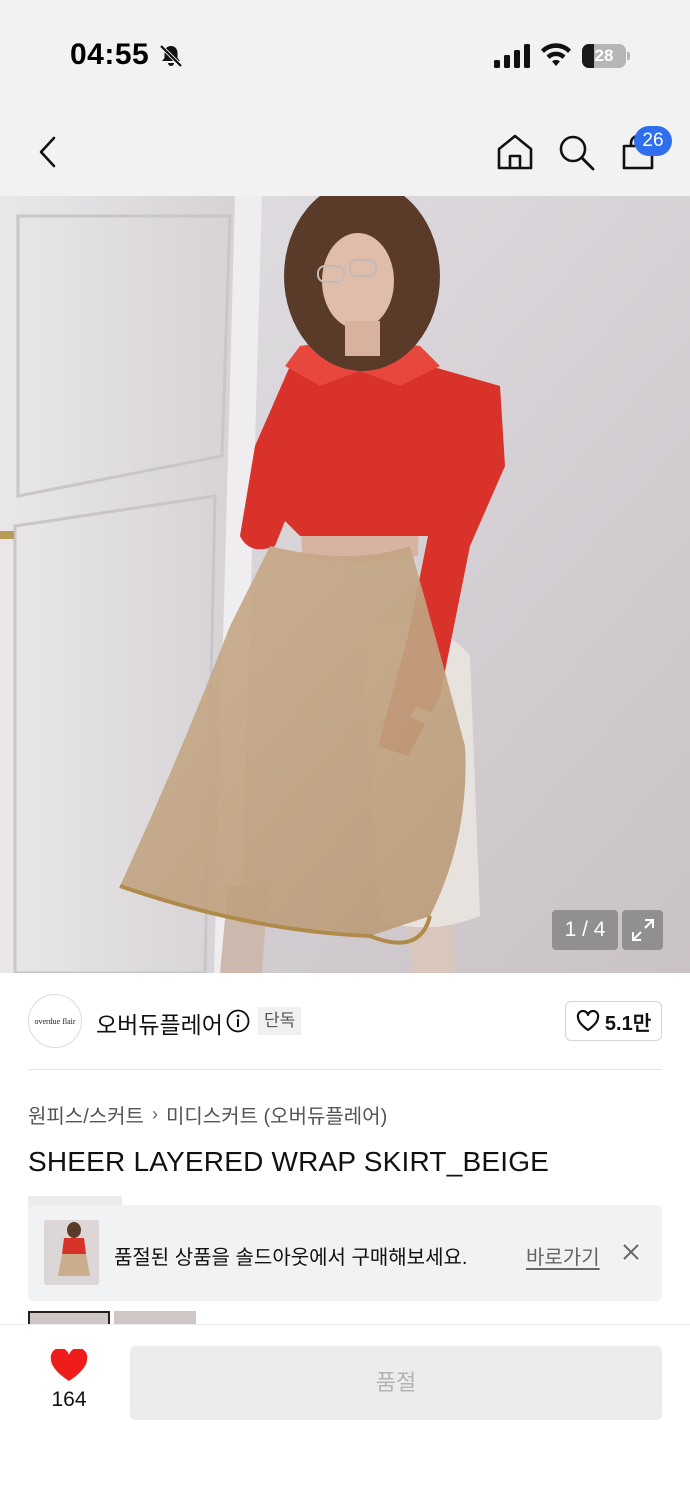 Image resolution: width=690 pixels, height=1500 pixels. What do you see at coordinates (238, 1021) in the screenshot?
I see `info-icon` at bounding box center [238, 1021].